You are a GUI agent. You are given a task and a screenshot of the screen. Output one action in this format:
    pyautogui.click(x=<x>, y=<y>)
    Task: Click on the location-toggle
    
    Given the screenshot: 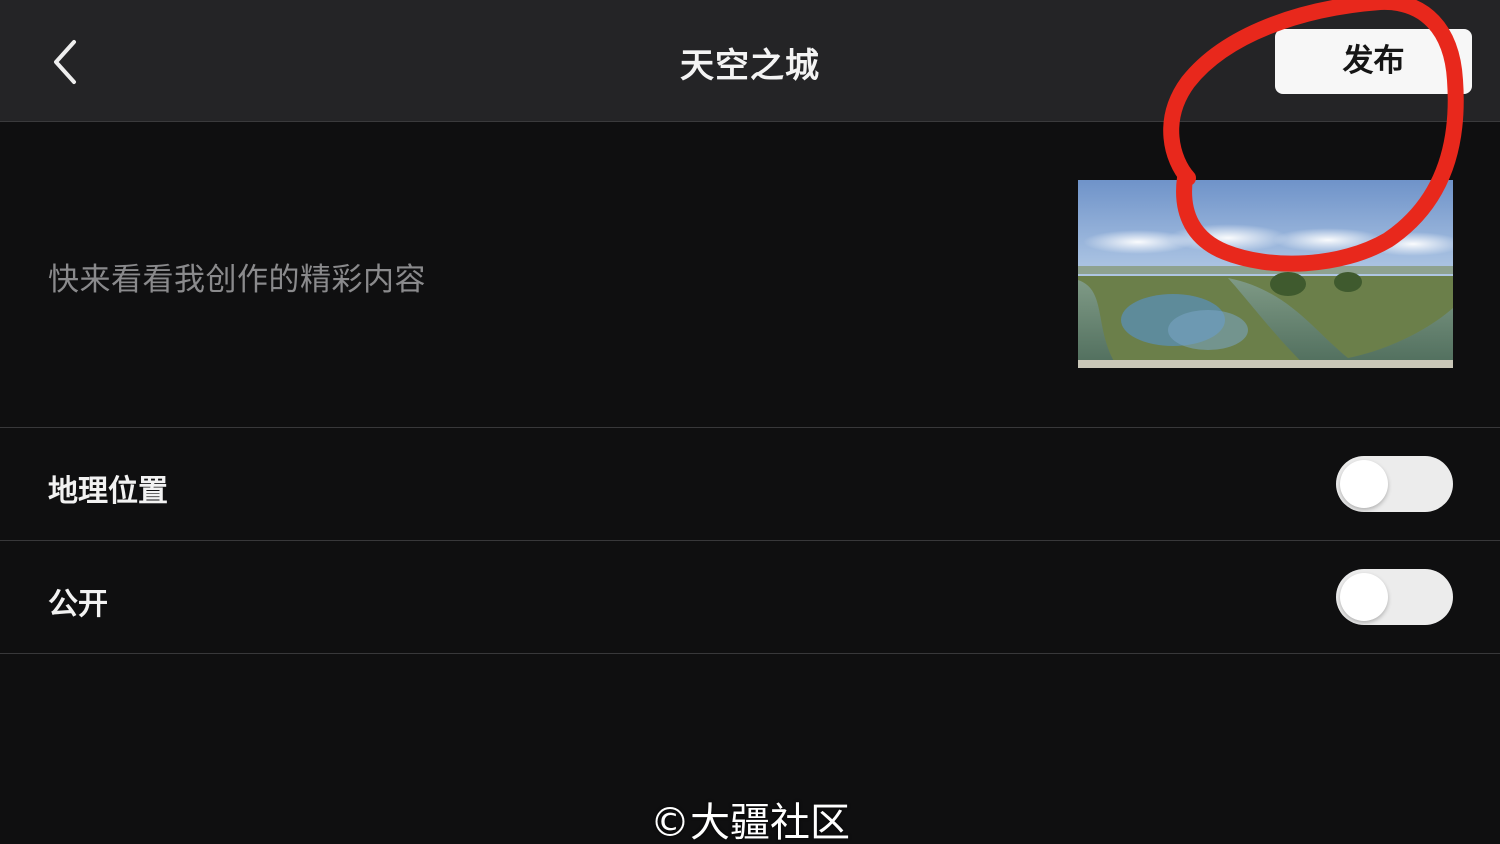 What is the action you would take?
    pyautogui.click(x=1394, y=484)
    